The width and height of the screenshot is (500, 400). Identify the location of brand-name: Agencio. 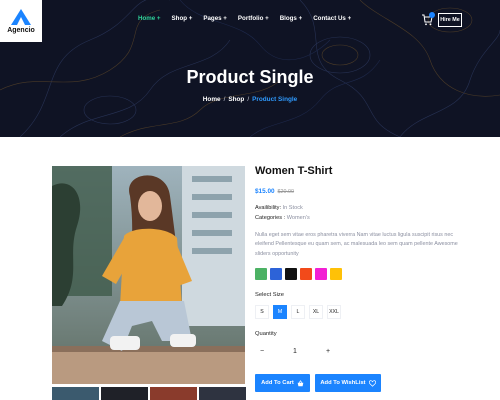
(21, 30).